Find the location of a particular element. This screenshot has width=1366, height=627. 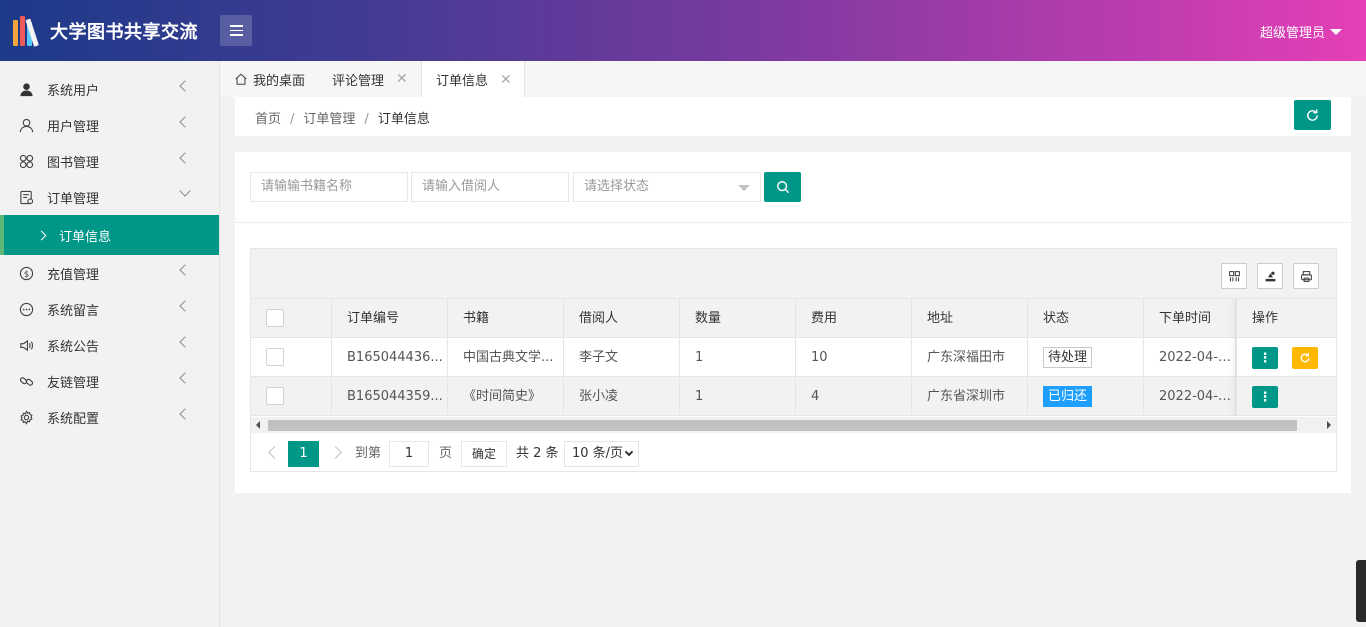

search-button is located at coordinates (782, 187).